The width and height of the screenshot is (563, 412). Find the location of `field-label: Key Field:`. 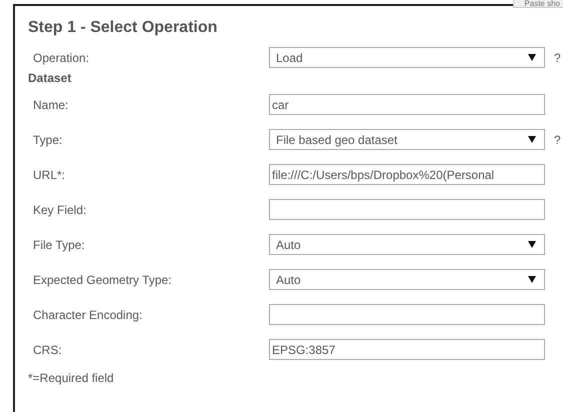

field-label: Key Field: is located at coordinates (60, 209).